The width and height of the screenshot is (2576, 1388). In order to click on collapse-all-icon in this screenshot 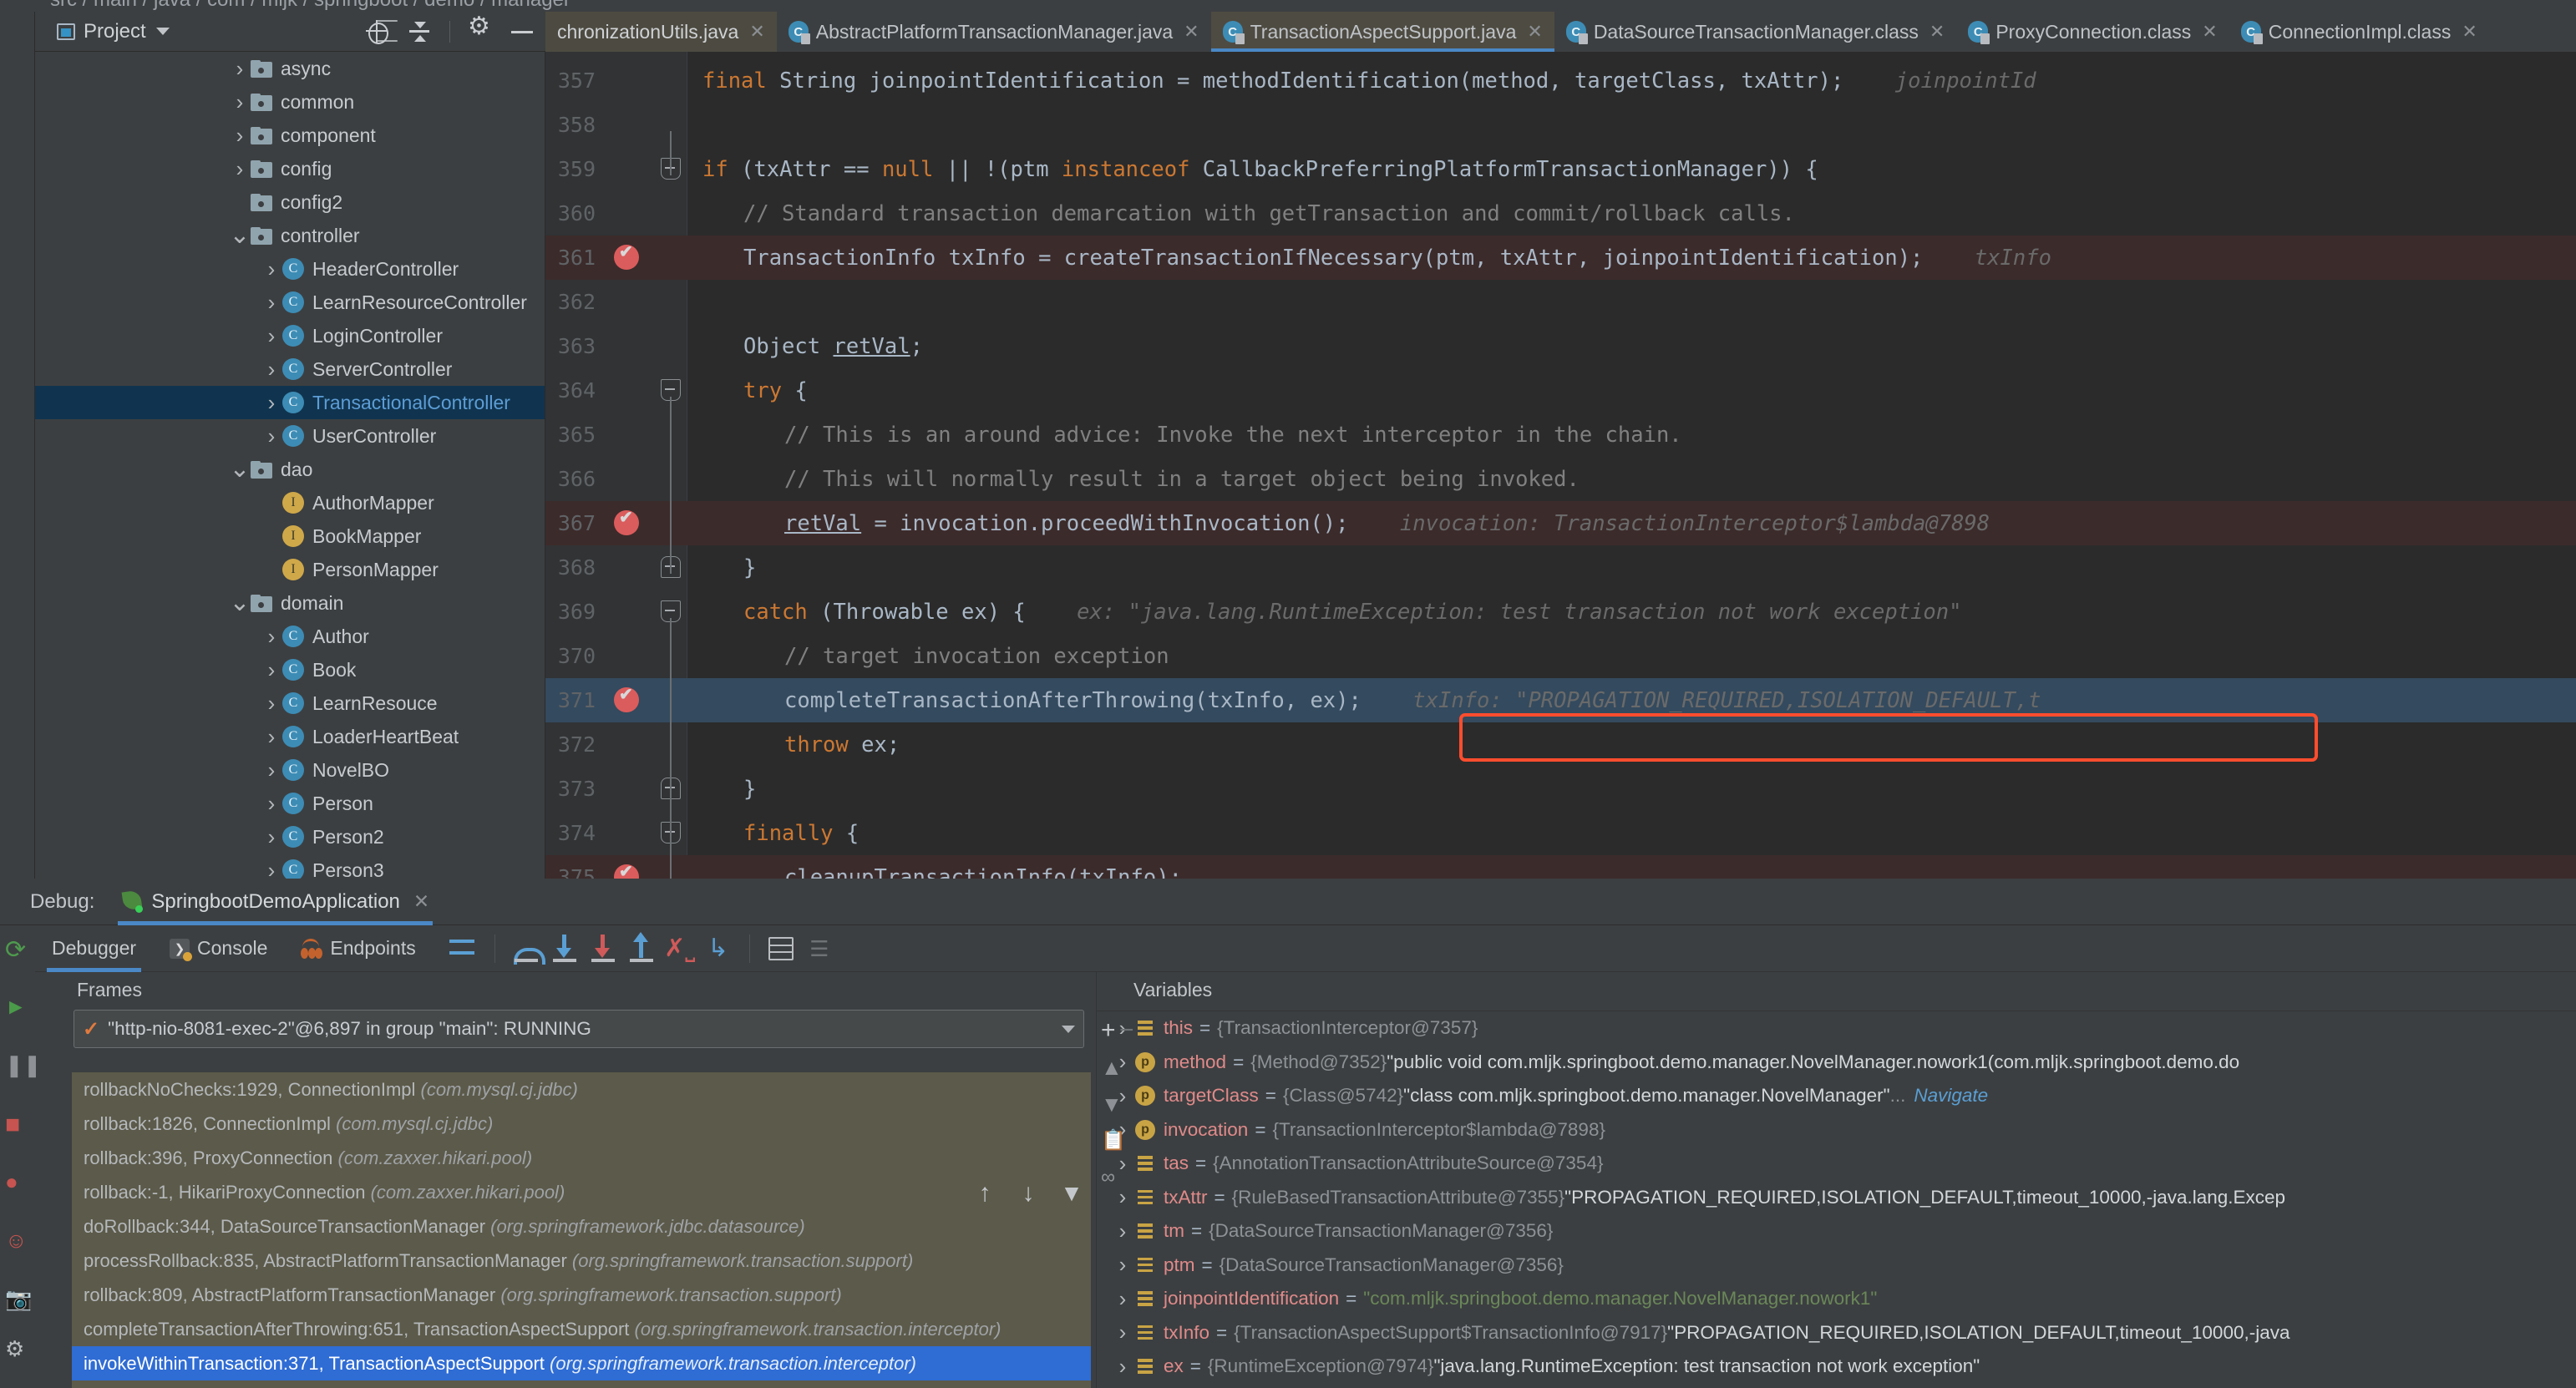, I will do `click(419, 31)`.